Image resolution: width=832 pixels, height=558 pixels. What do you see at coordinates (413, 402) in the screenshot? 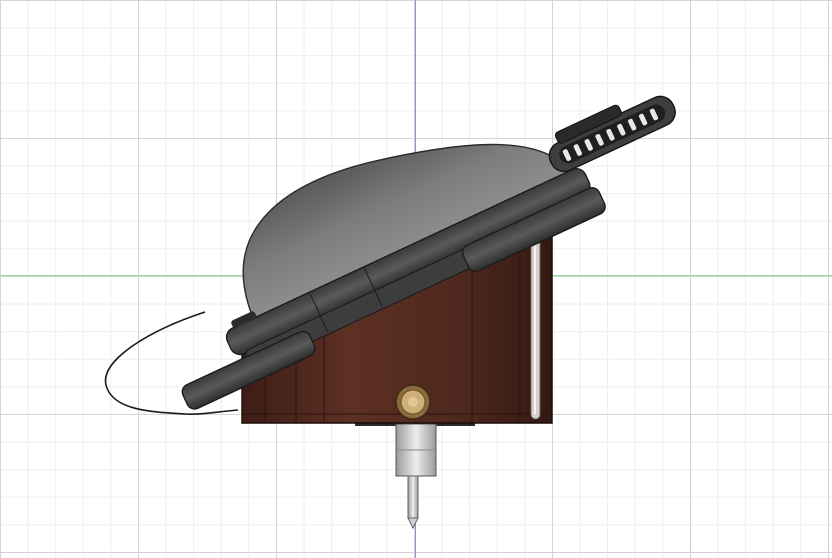
I see `brass-knob` at bounding box center [413, 402].